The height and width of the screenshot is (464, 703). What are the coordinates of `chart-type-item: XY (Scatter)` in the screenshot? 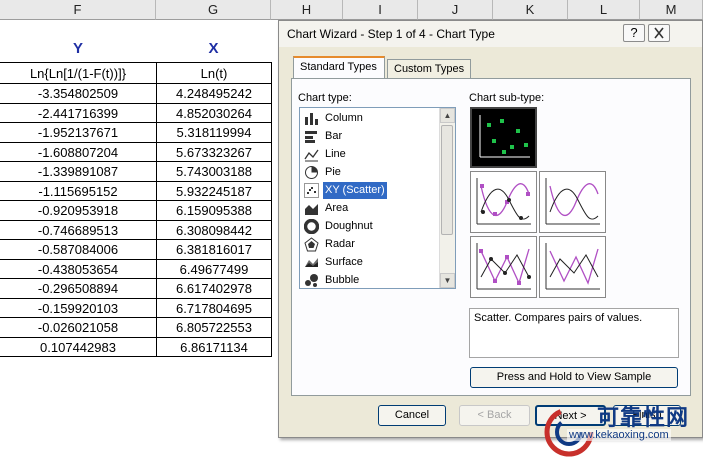 It's located at (370, 190).